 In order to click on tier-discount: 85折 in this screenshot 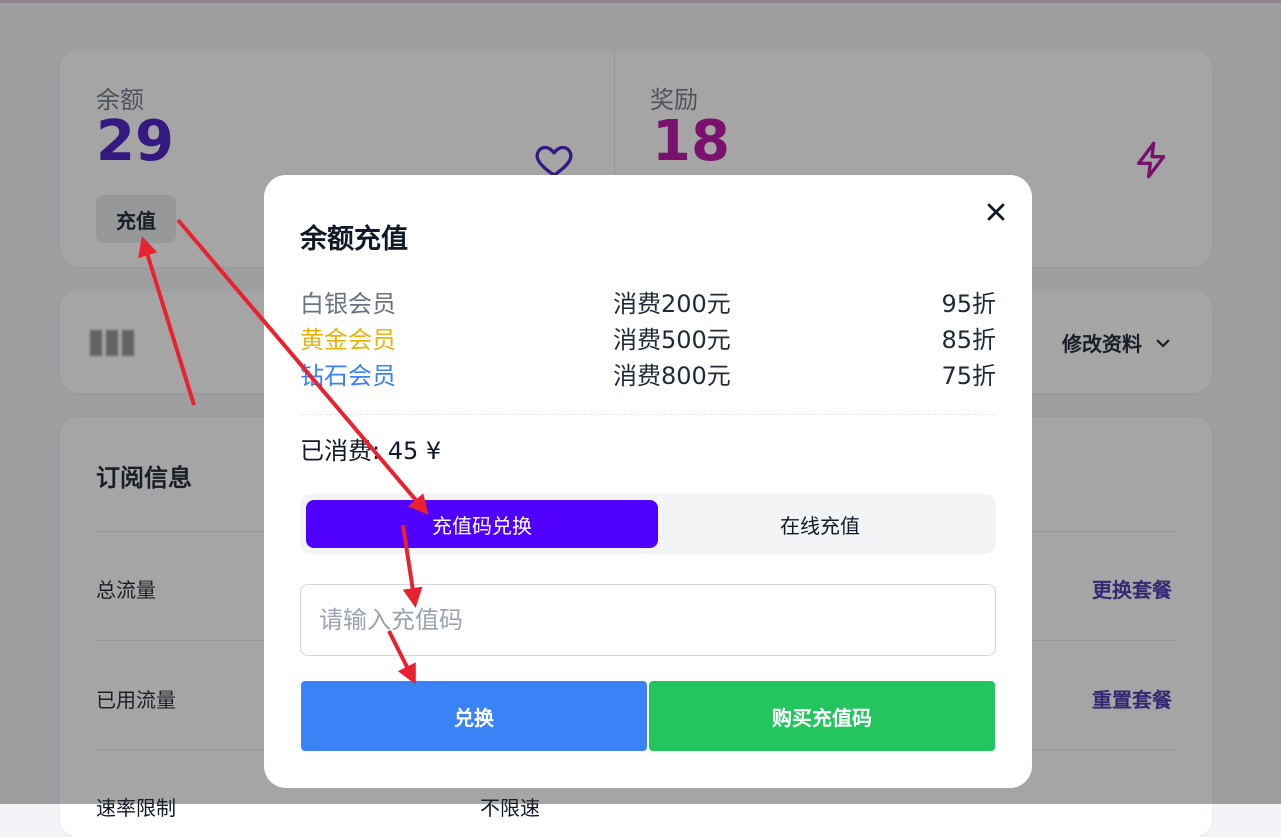, I will do `click(968, 340)`.